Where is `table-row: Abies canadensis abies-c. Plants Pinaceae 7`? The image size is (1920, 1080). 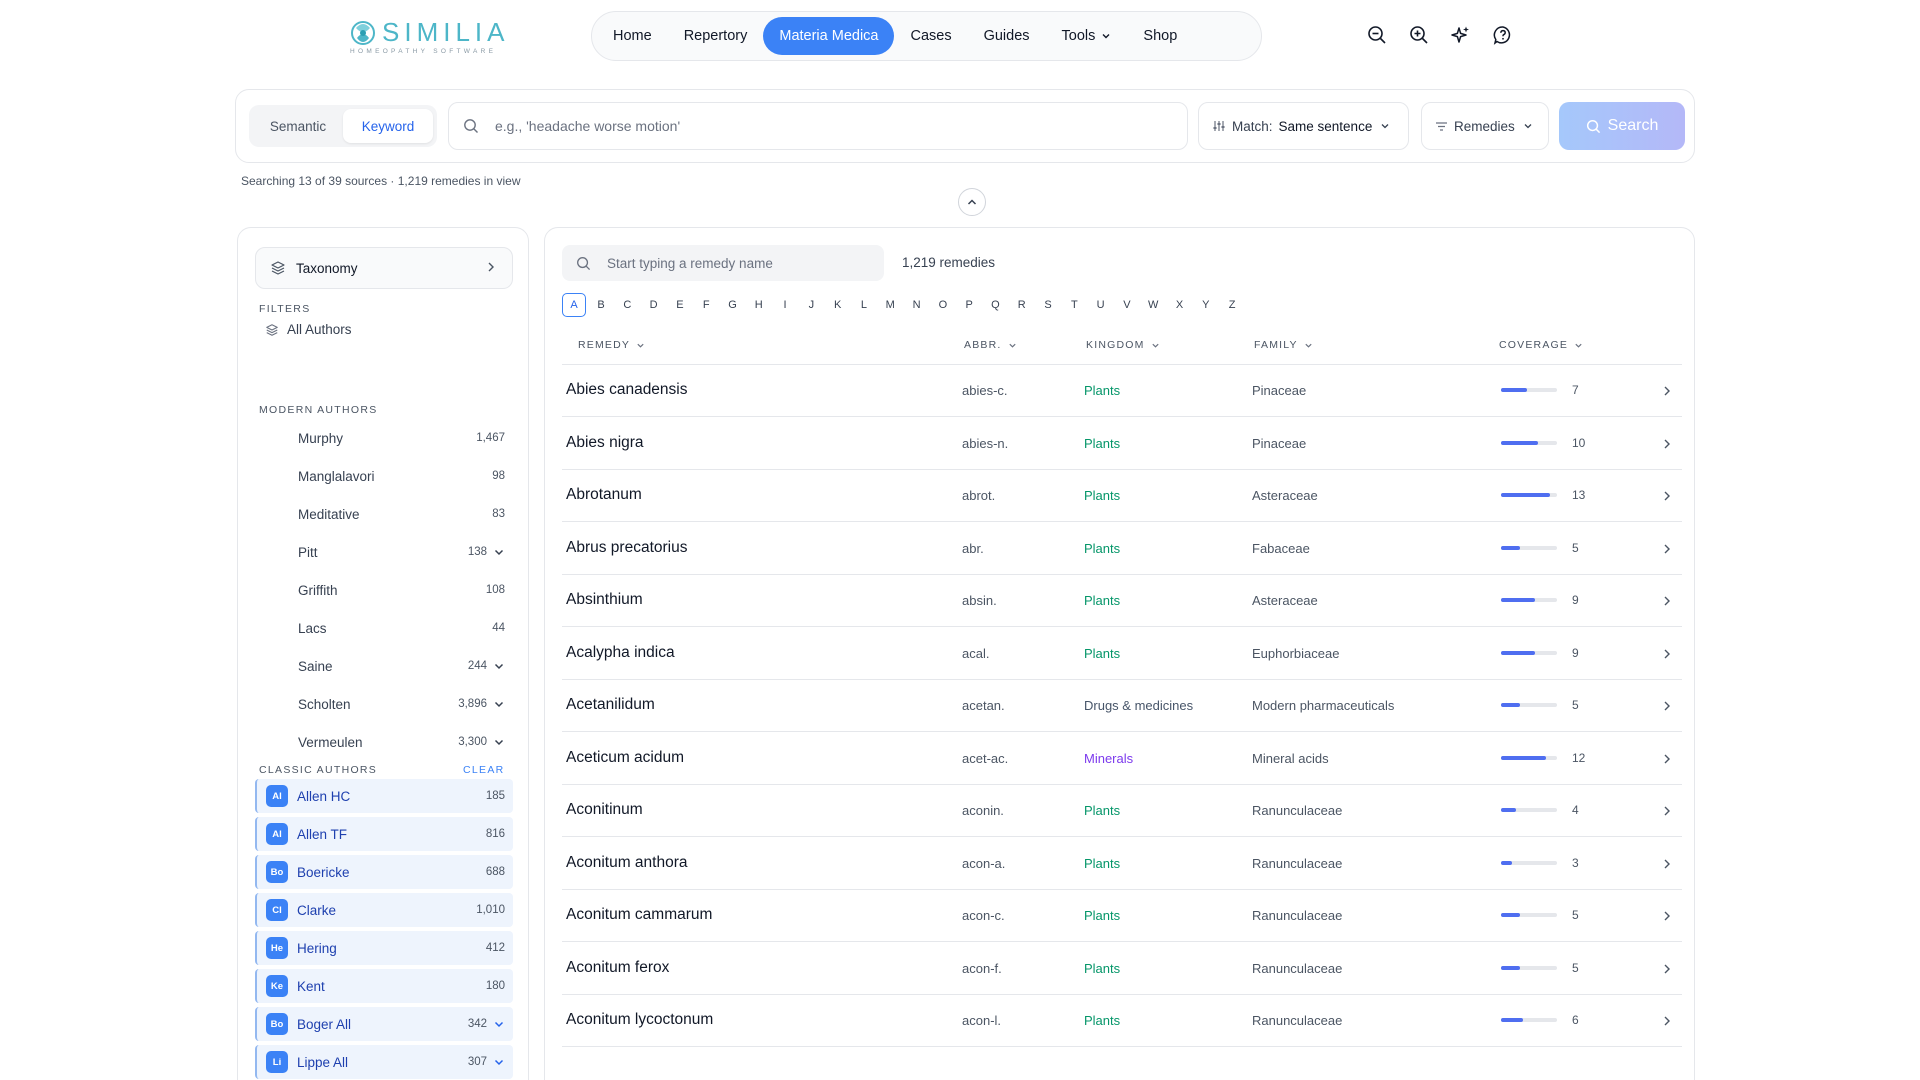 table-row: Abies canadensis abies-c. Plants Pinaceae 7 is located at coordinates (1122, 391).